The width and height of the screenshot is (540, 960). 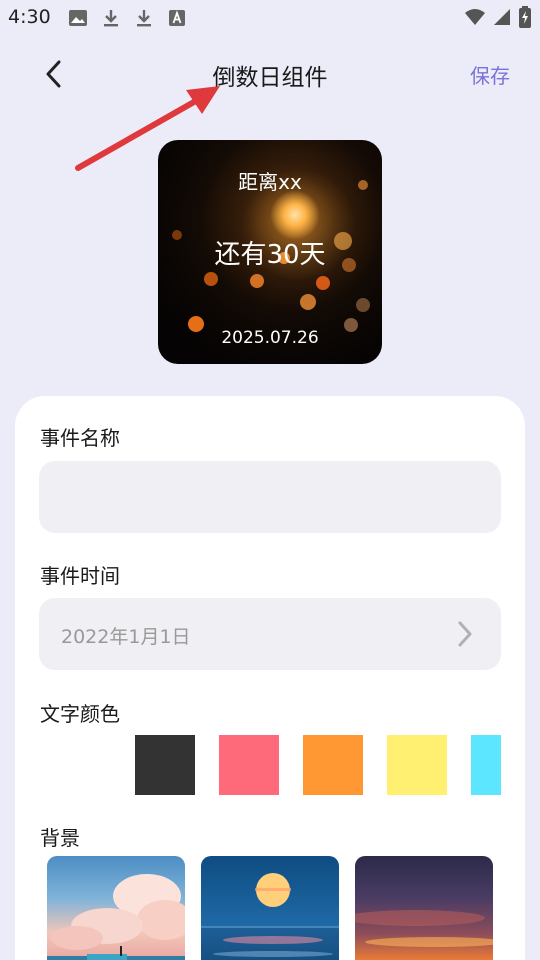 What do you see at coordinates (80, 576) in the screenshot?
I see `event-time-label: 事件时间` at bounding box center [80, 576].